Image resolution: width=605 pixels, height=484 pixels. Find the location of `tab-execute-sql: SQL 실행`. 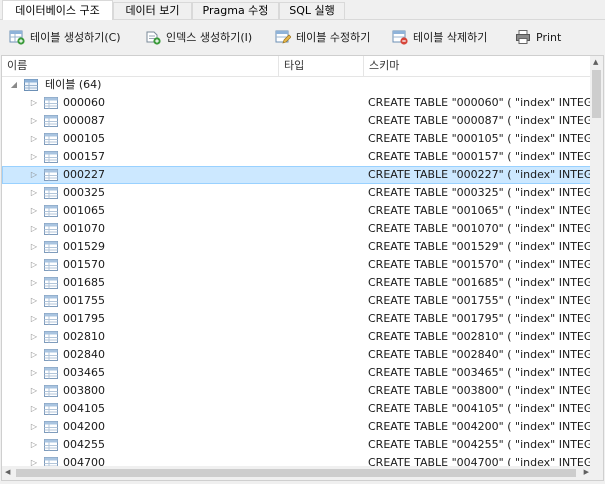

tab-execute-sql: SQL 실행 is located at coordinates (312, 10).